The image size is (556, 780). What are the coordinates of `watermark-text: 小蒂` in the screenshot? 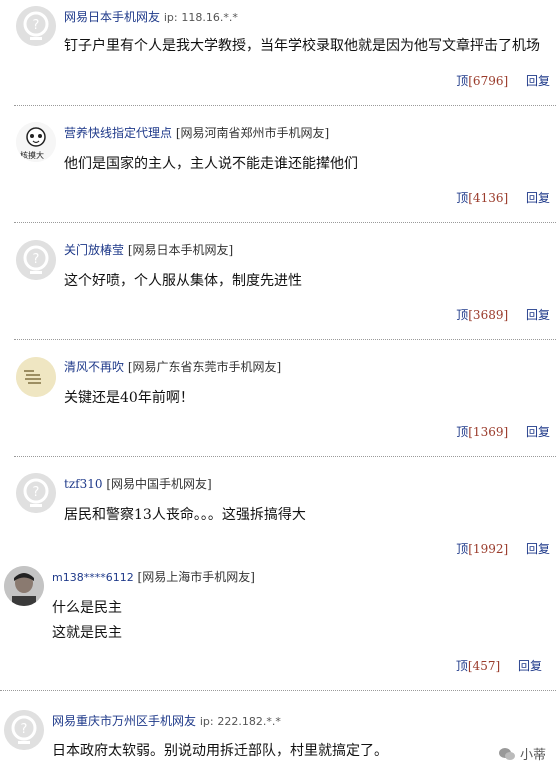 It's located at (532, 755).